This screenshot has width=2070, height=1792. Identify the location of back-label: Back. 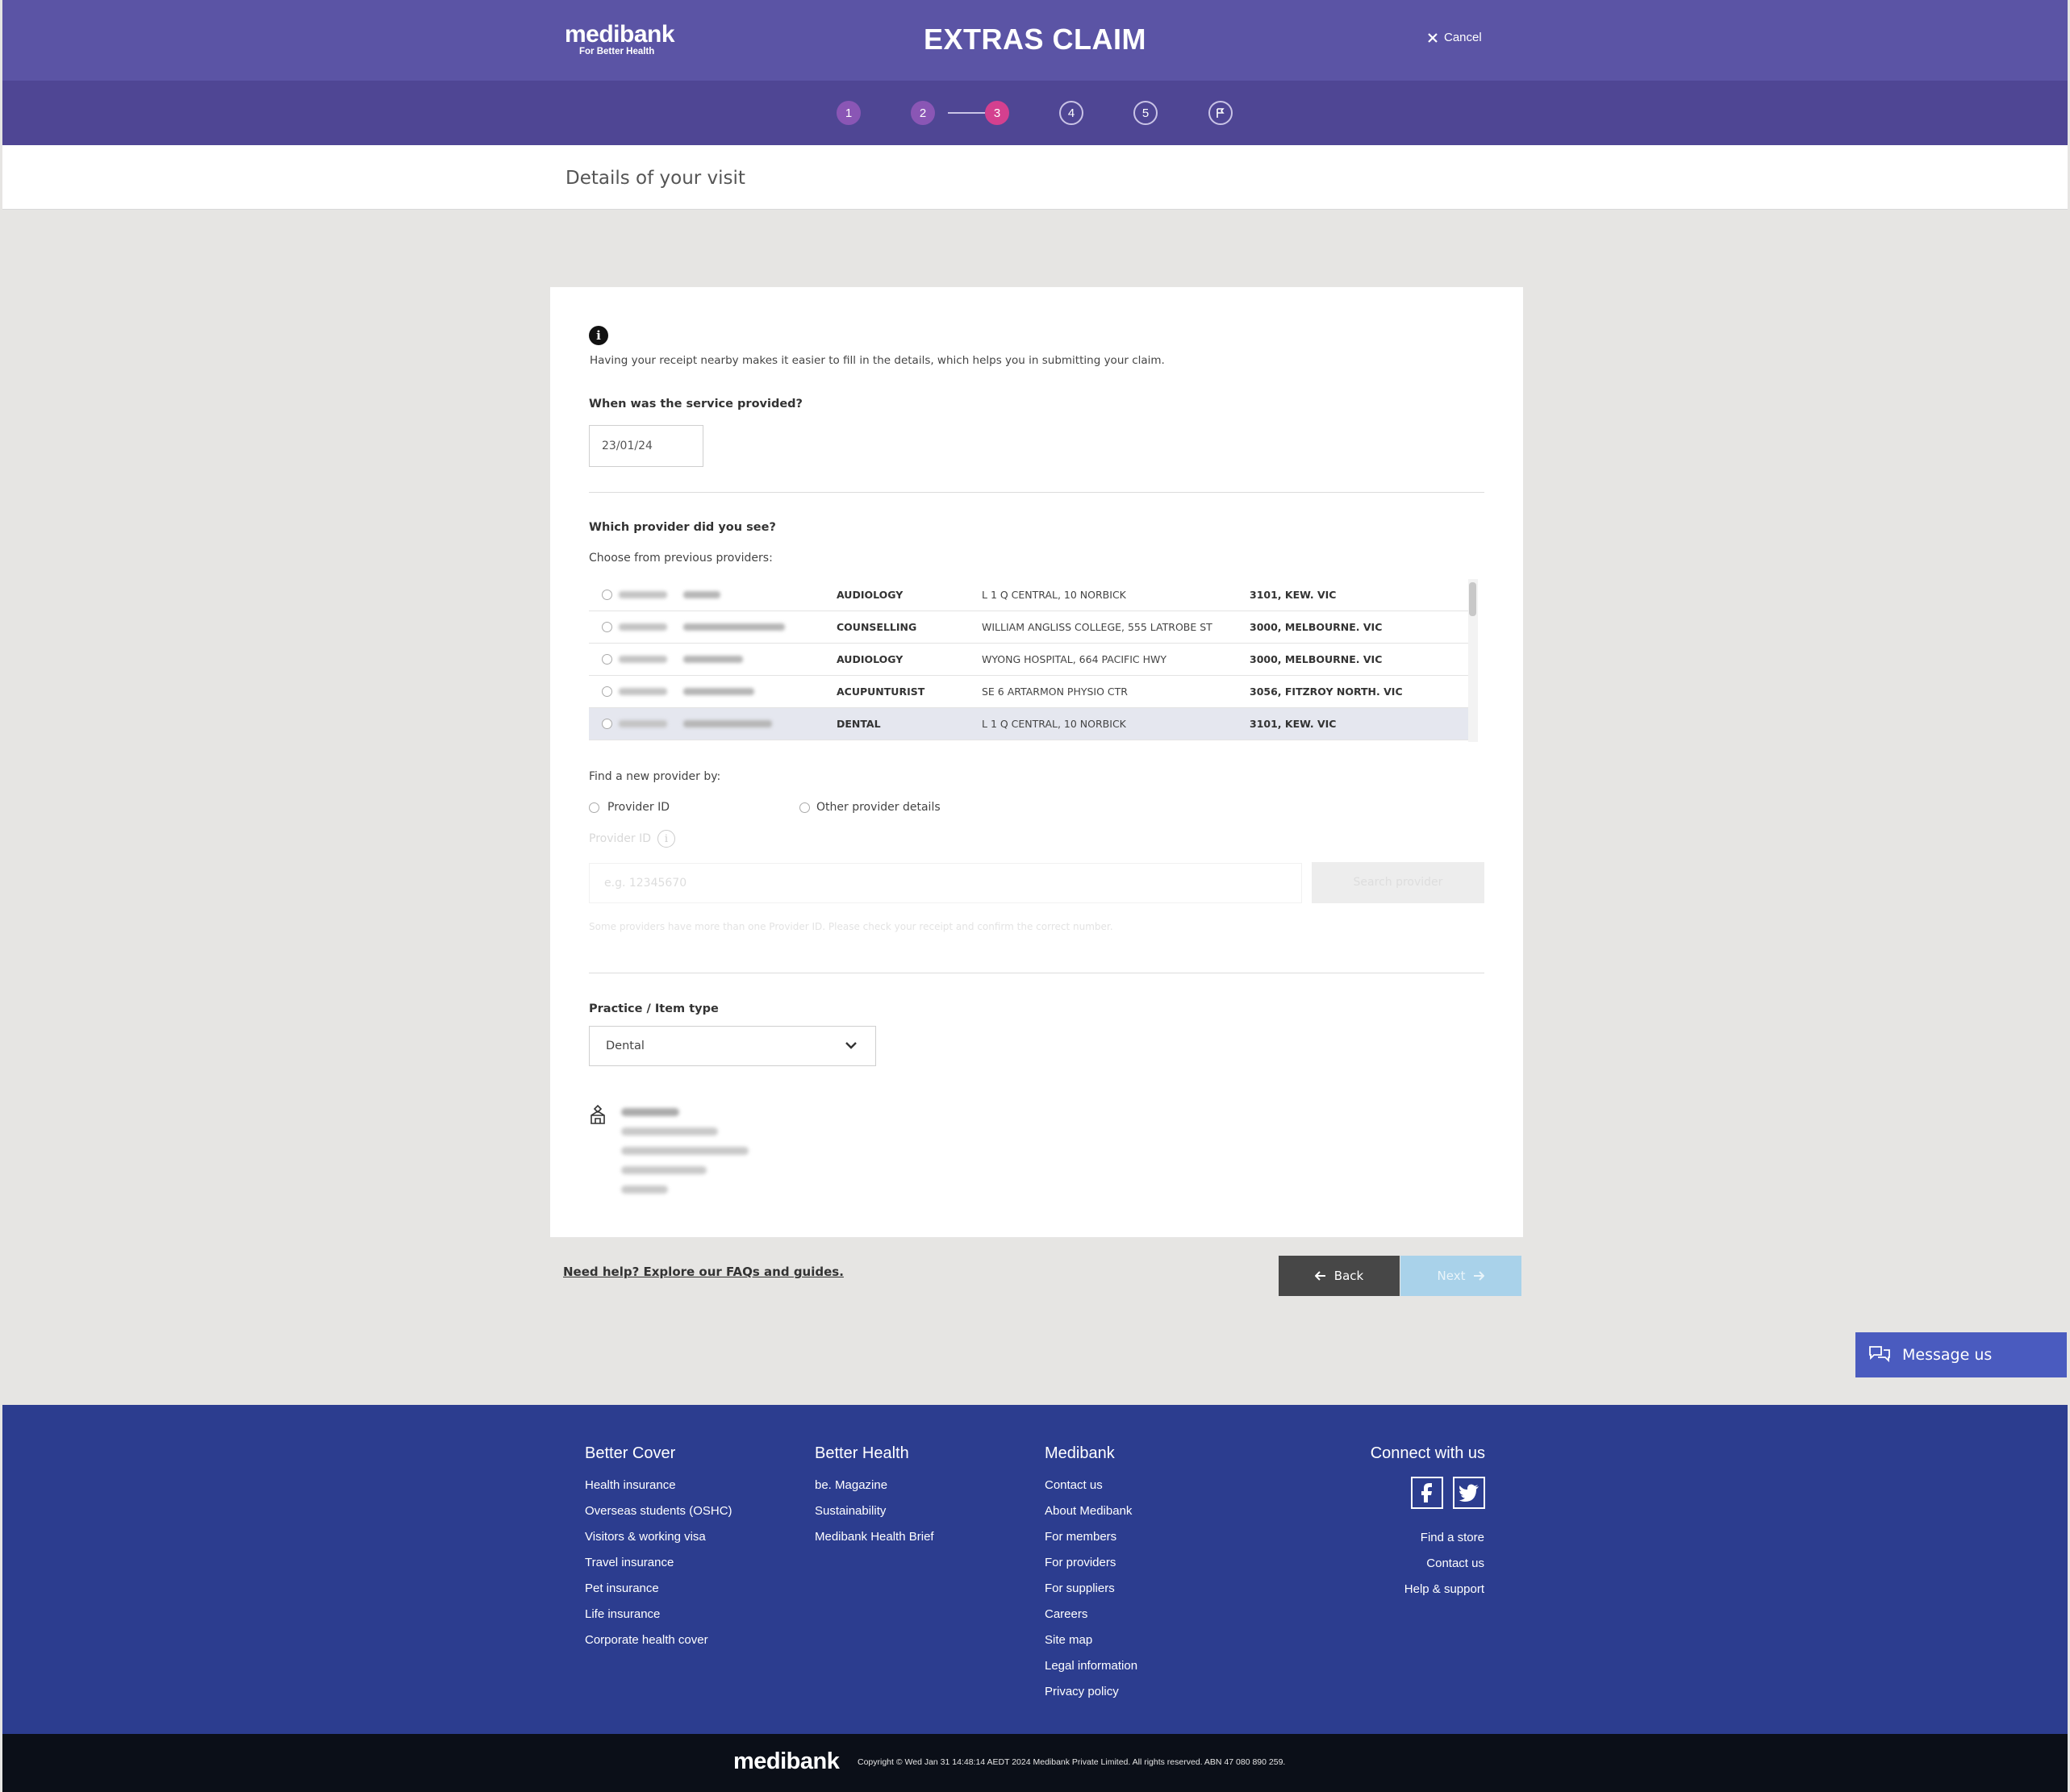
(1348, 1276).